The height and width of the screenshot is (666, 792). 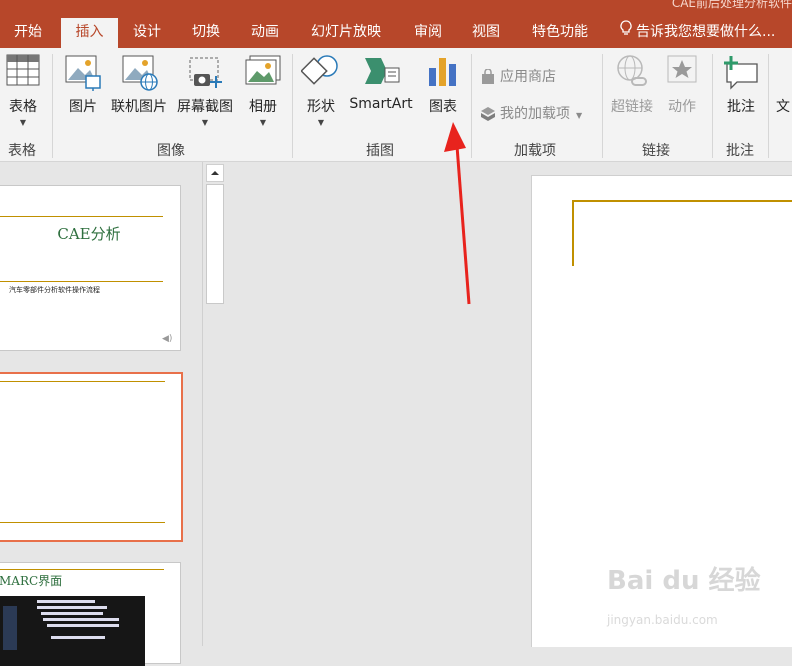 I want to click on tab-view: 视图, so click(x=486, y=33).